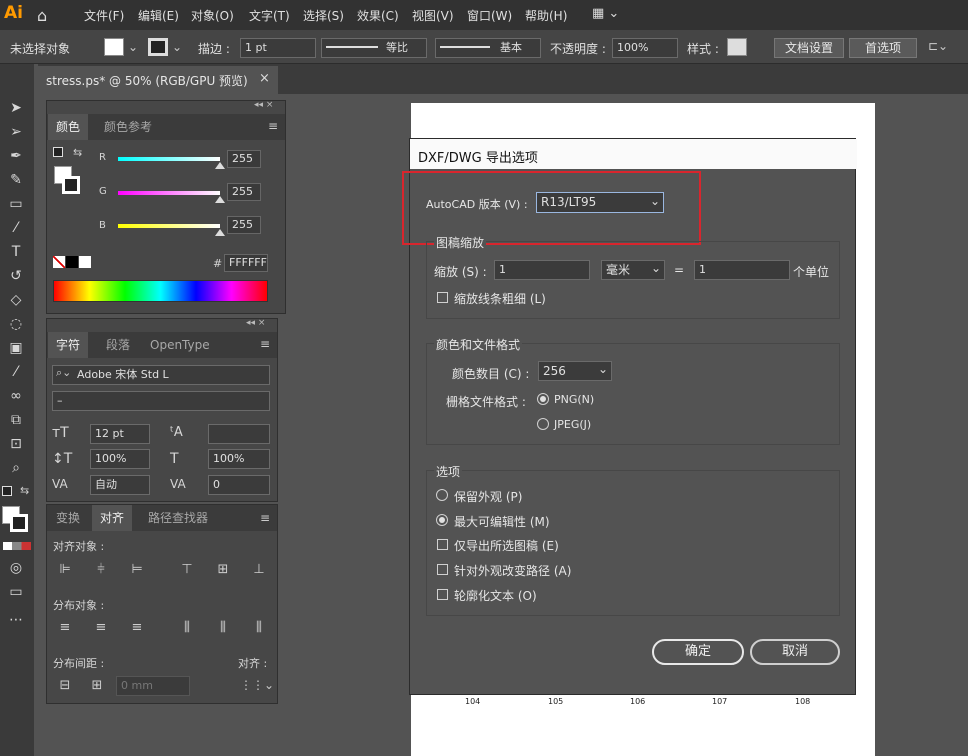 Image resolution: width=968 pixels, height=756 pixels. I want to click on b-field: 255, so click(244, 225).